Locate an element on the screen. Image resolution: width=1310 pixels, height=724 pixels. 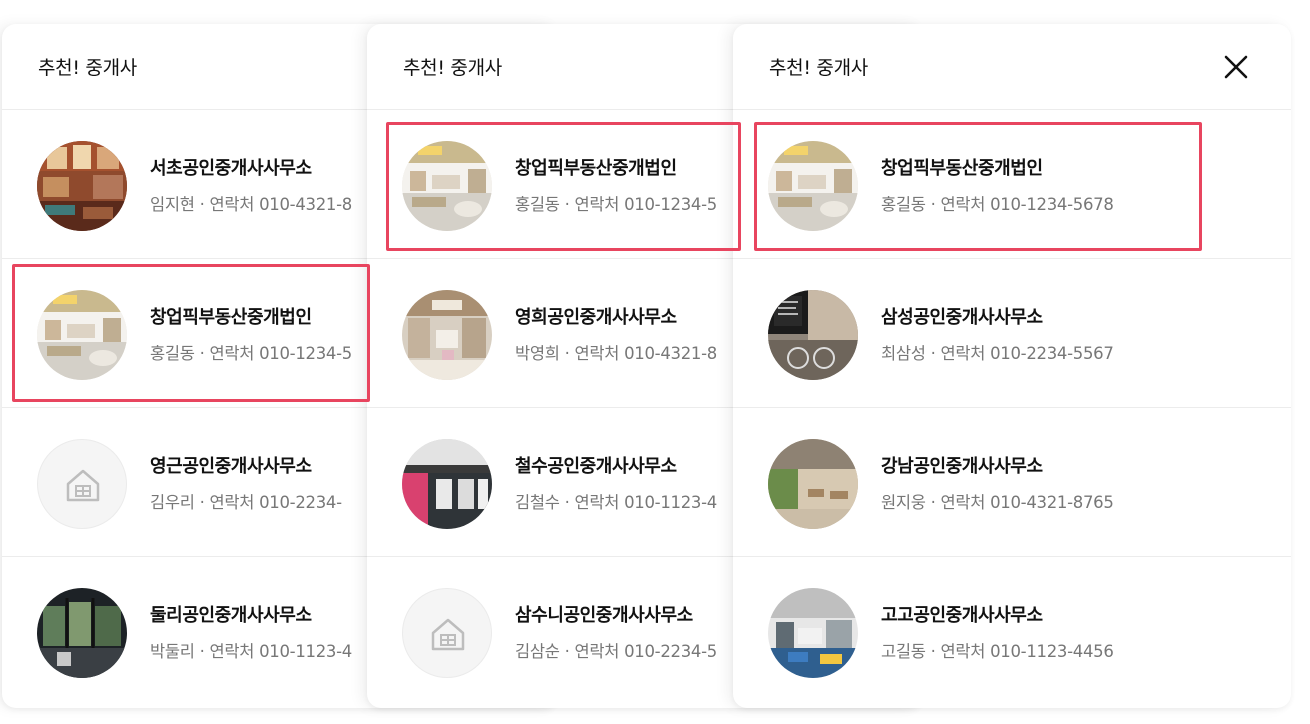
broker-contact: 원지웅 · 연락처 010-4321-8765 is located at coordinates (997, 502).